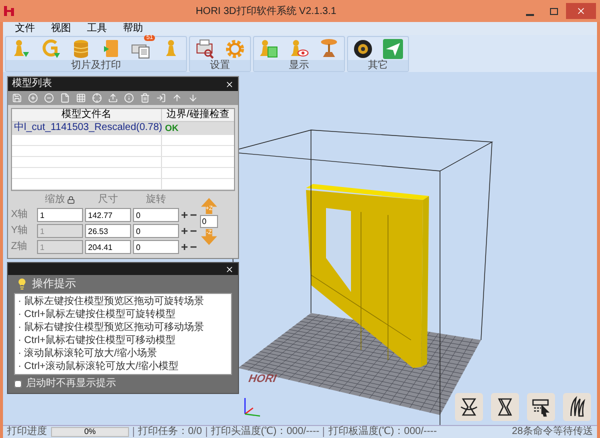  What do you see at coordinates (60, 215) in the screenshot?
I see `scale-field: 1` at bounding box center [60, 215].